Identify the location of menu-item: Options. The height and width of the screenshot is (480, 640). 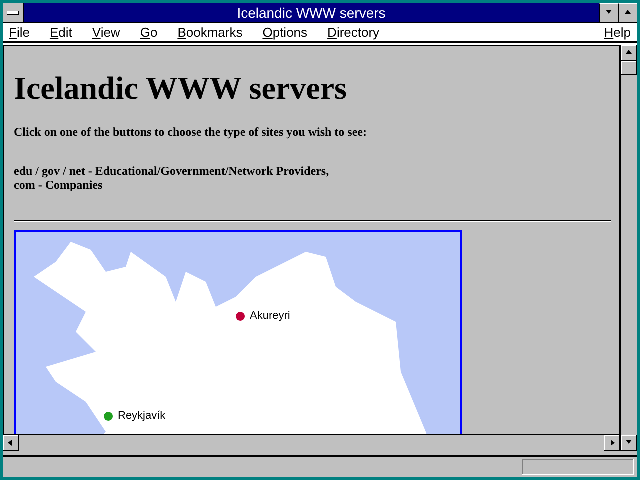
(285, 32).